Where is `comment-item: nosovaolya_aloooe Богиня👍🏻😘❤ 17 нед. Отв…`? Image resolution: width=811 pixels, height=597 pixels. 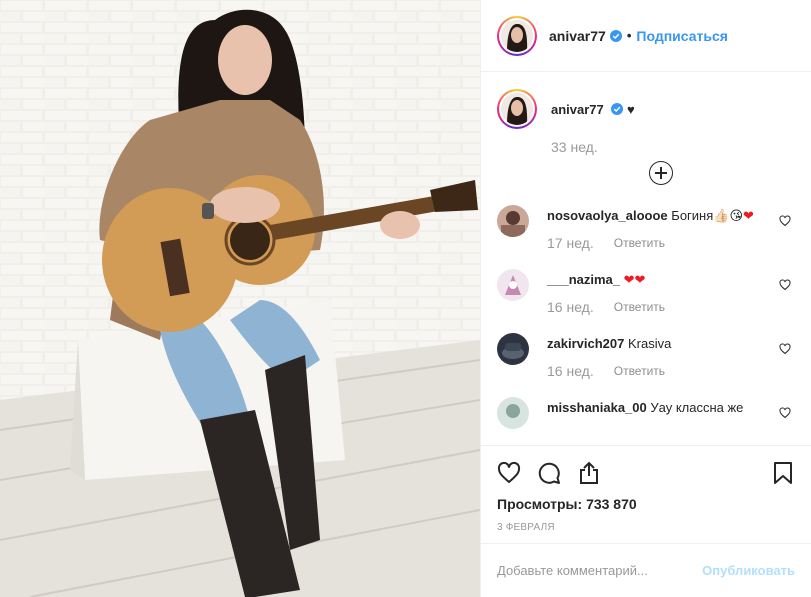 comment-item: nosovaolya_aloooe Богиня👍🏻😘❤ 17 нед. Отв… is located at coordinates (646, 228).